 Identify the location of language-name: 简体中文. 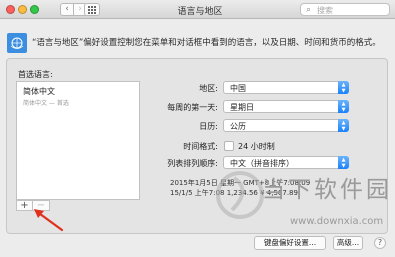
(39, 91).